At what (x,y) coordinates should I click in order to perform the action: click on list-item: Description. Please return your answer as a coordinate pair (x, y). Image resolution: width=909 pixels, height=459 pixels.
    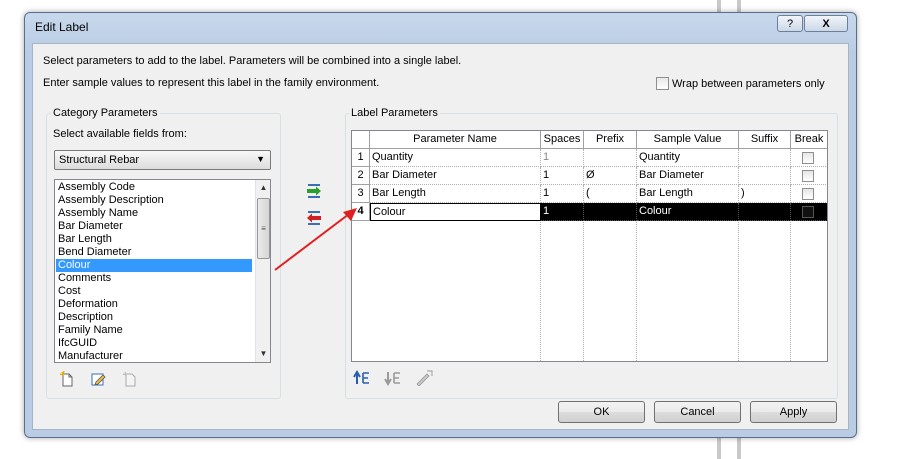
    Looking at the image, I should click on (154, 317).